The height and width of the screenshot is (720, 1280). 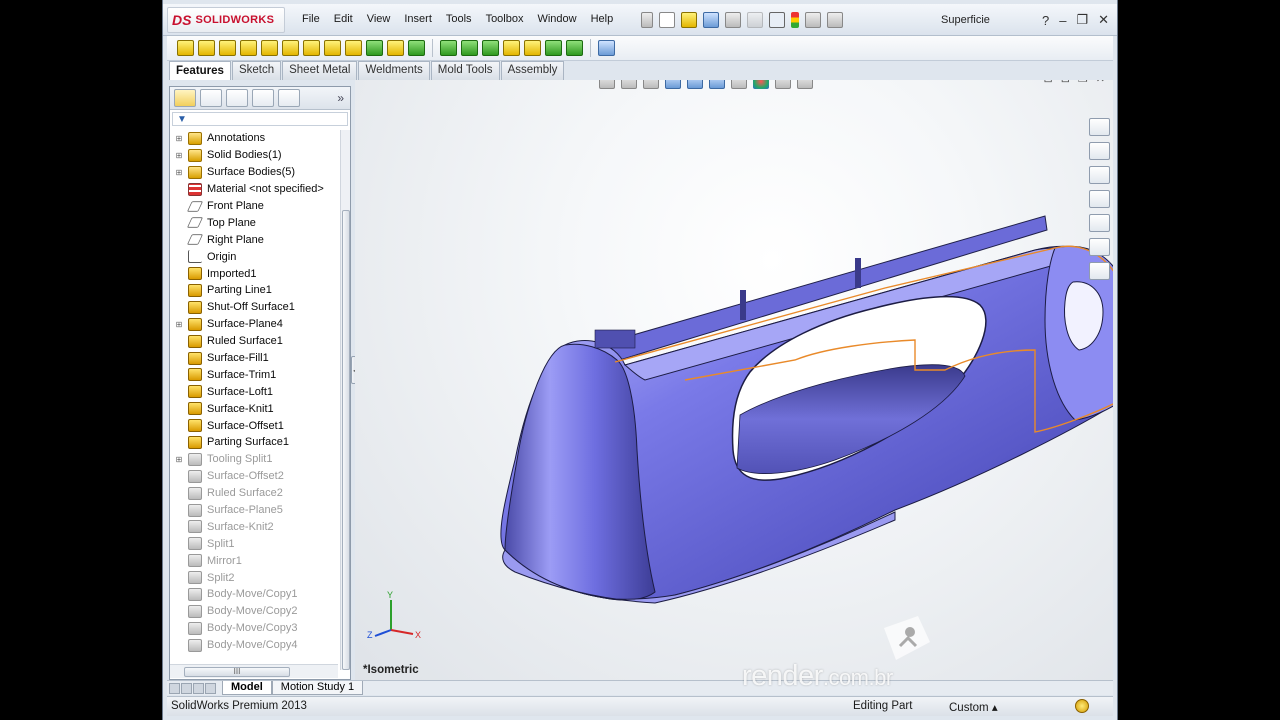 I want to click on tree-item: Ruled Surface1, so click(x=255, y=341).